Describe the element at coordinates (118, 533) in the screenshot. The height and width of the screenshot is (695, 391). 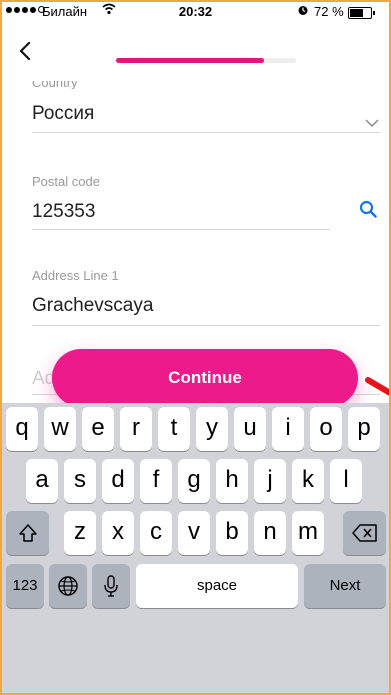
I see `key-x: x` at that location.